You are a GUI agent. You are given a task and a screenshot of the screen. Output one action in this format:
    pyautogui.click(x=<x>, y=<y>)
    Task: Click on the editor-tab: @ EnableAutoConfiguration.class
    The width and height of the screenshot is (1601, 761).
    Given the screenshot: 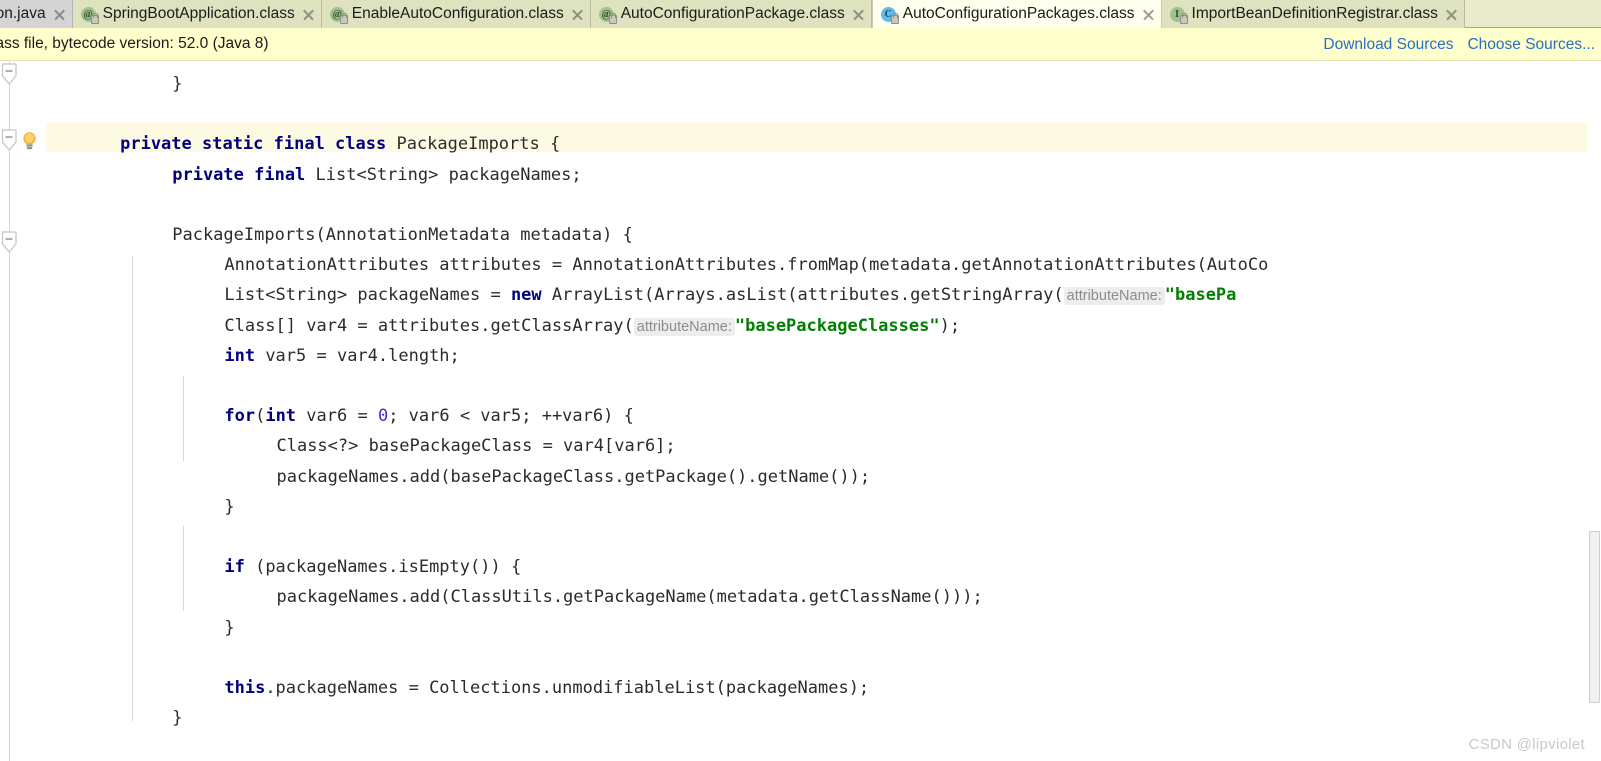 What is the action you would take?
    pyautogui.click(x=456, y=14)
    